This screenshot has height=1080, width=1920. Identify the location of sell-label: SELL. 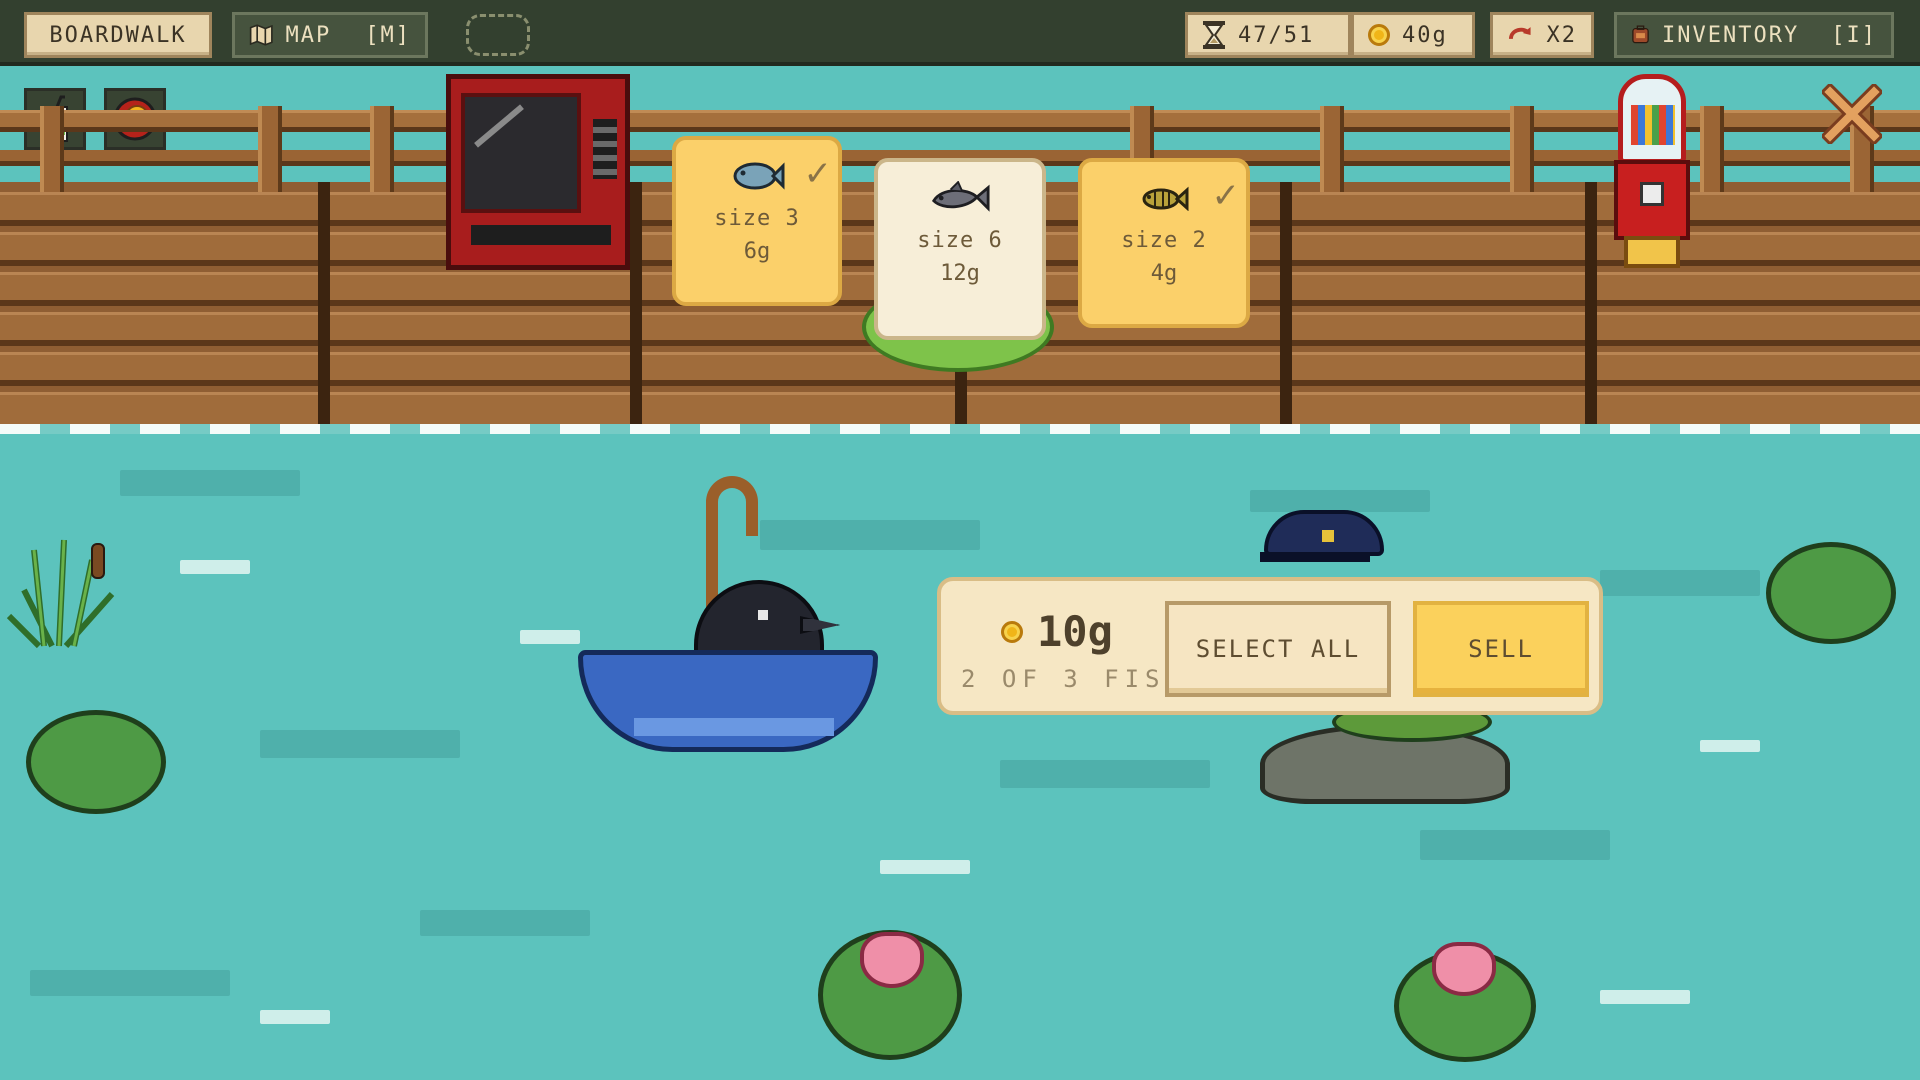
(1501, 649).